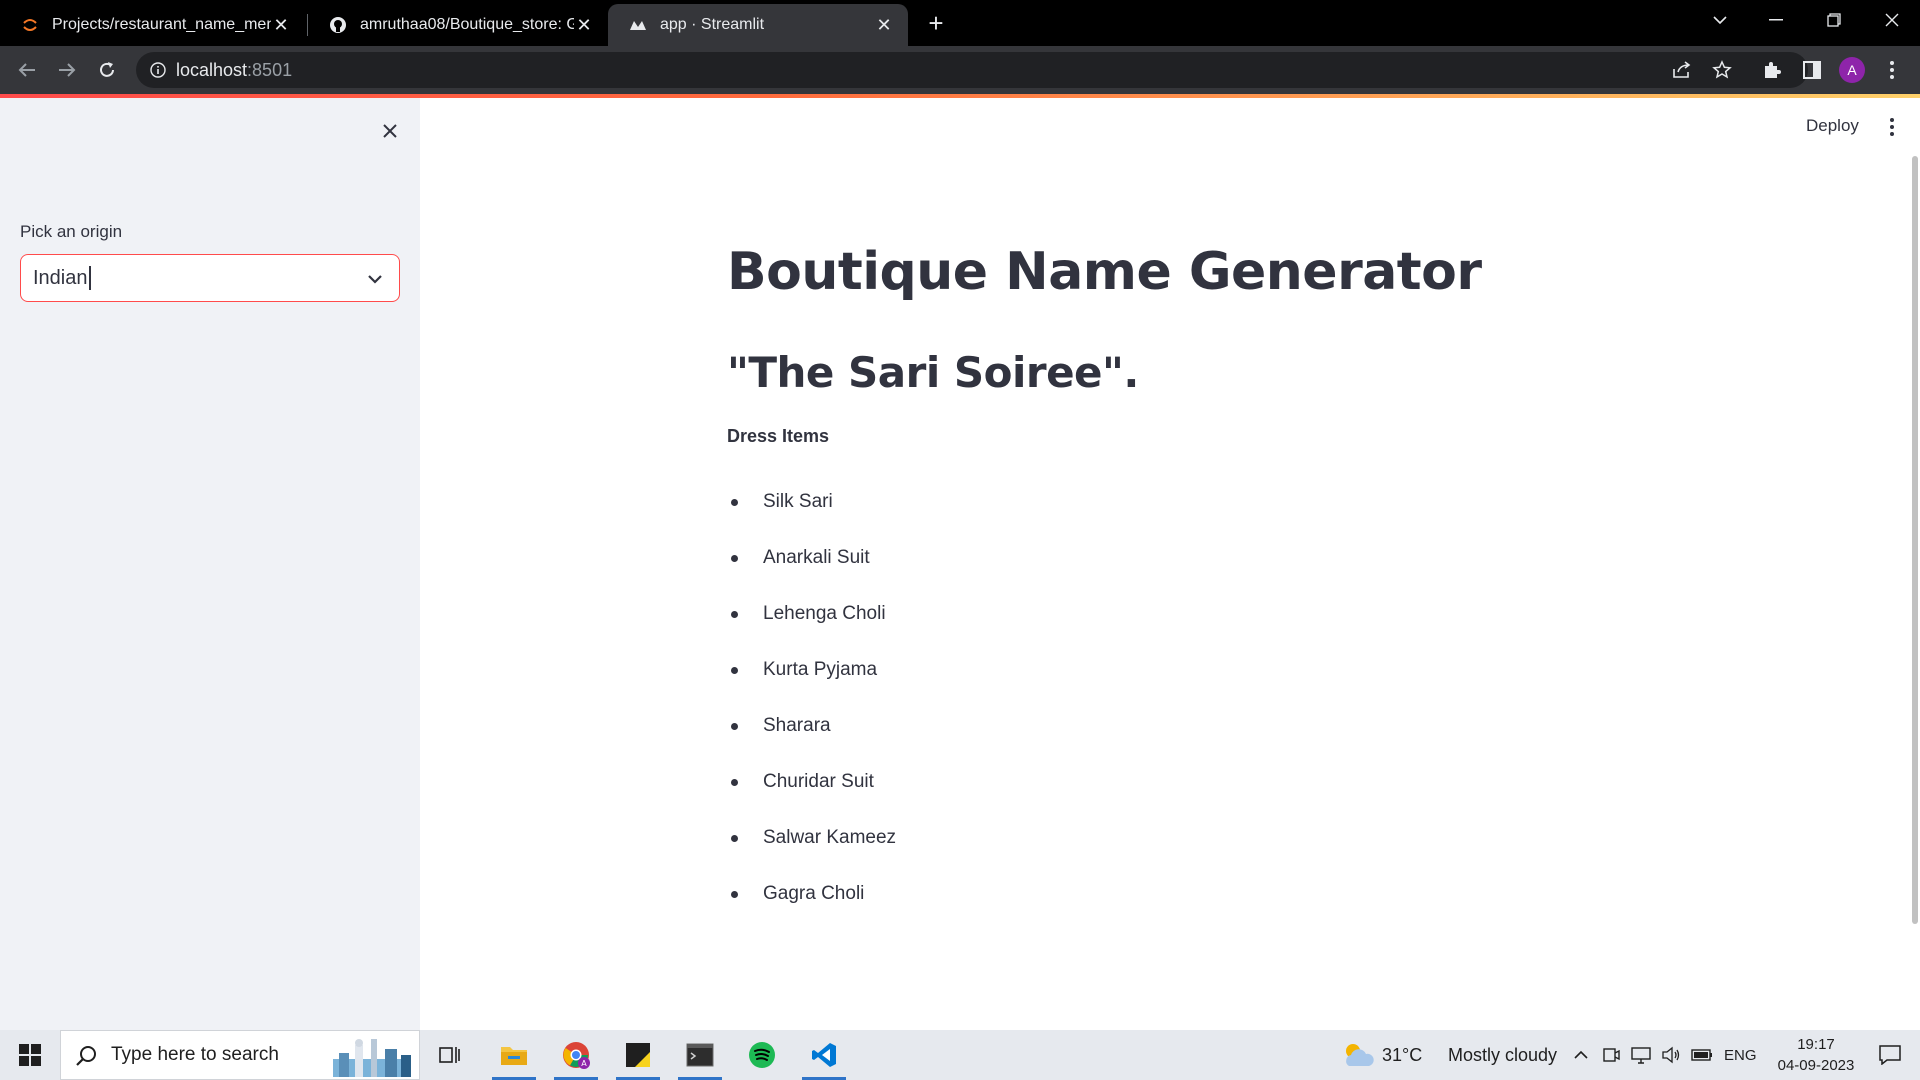  What do you see at coordinates (1812, 70) in the screenshot?
I see `side-panel-icon` at bounding box center [1812, 70].